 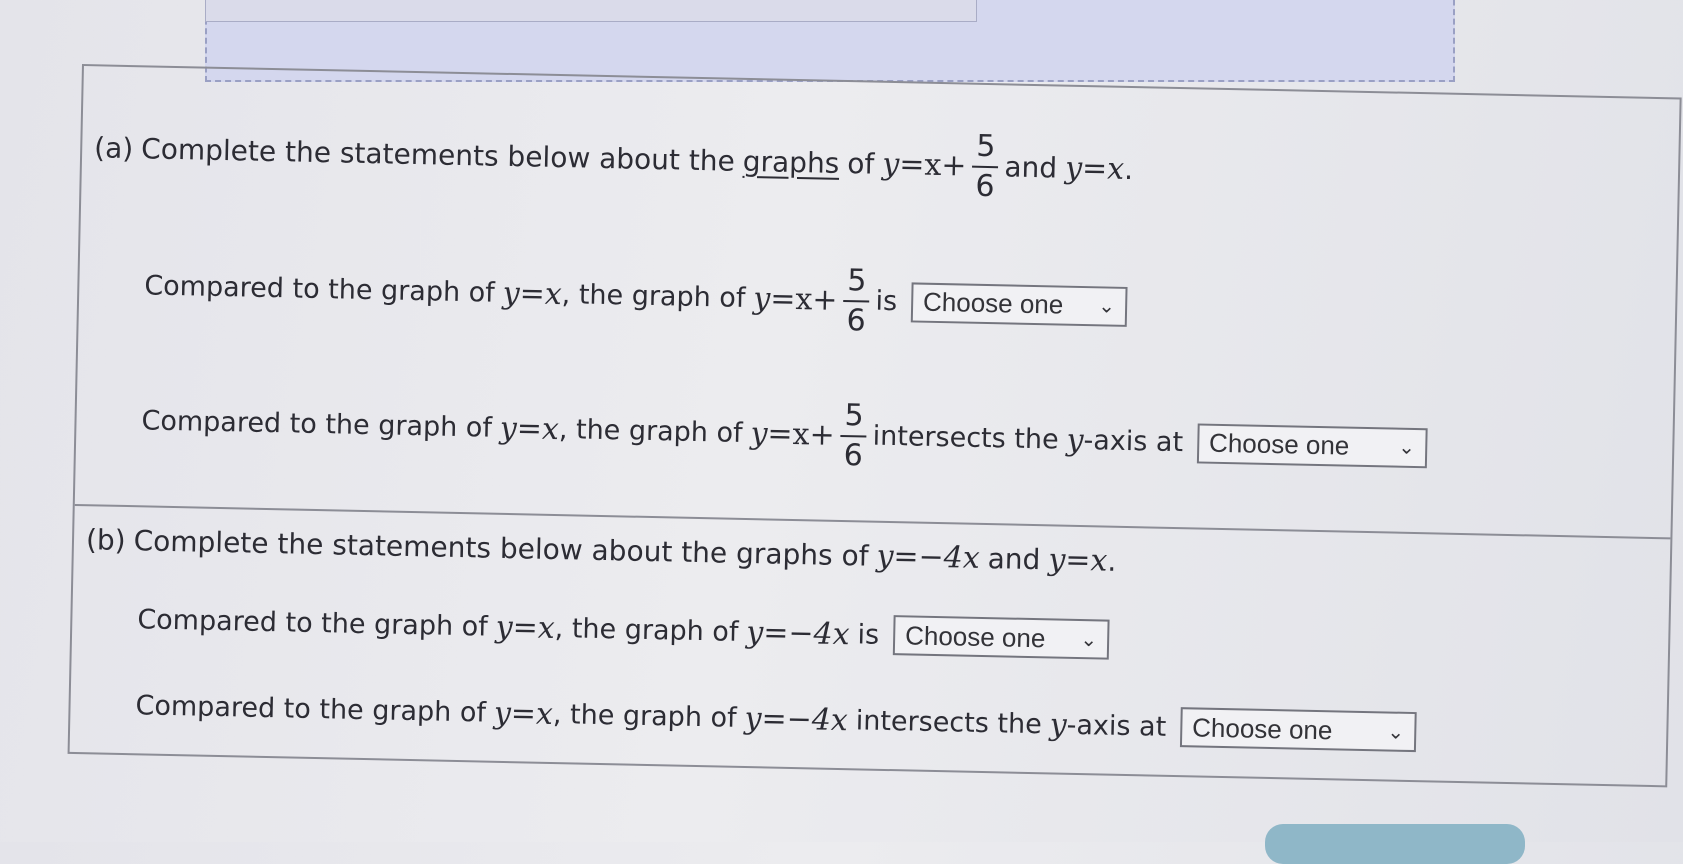 What do you see at coordinates (1395, 844) in the screenshot?
I see `bottom-button` at bounding box center [1395, 844].